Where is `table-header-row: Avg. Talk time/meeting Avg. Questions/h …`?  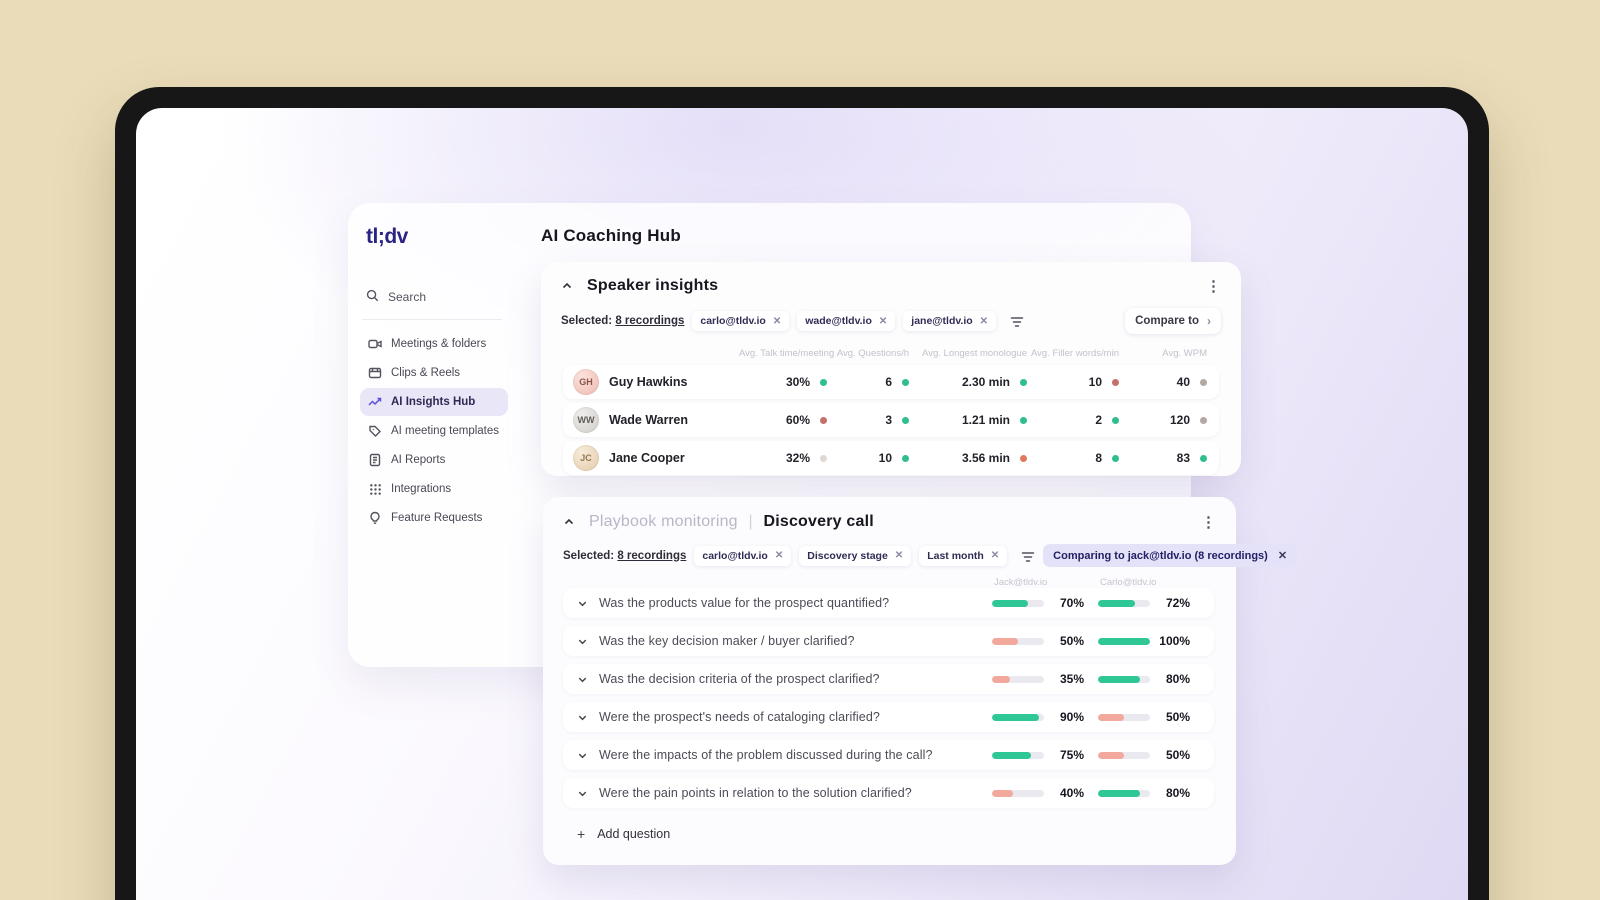
table-header-row: Avg. Talk time/meeting Avg. Questions/h … is located at coordinates (891, 356).